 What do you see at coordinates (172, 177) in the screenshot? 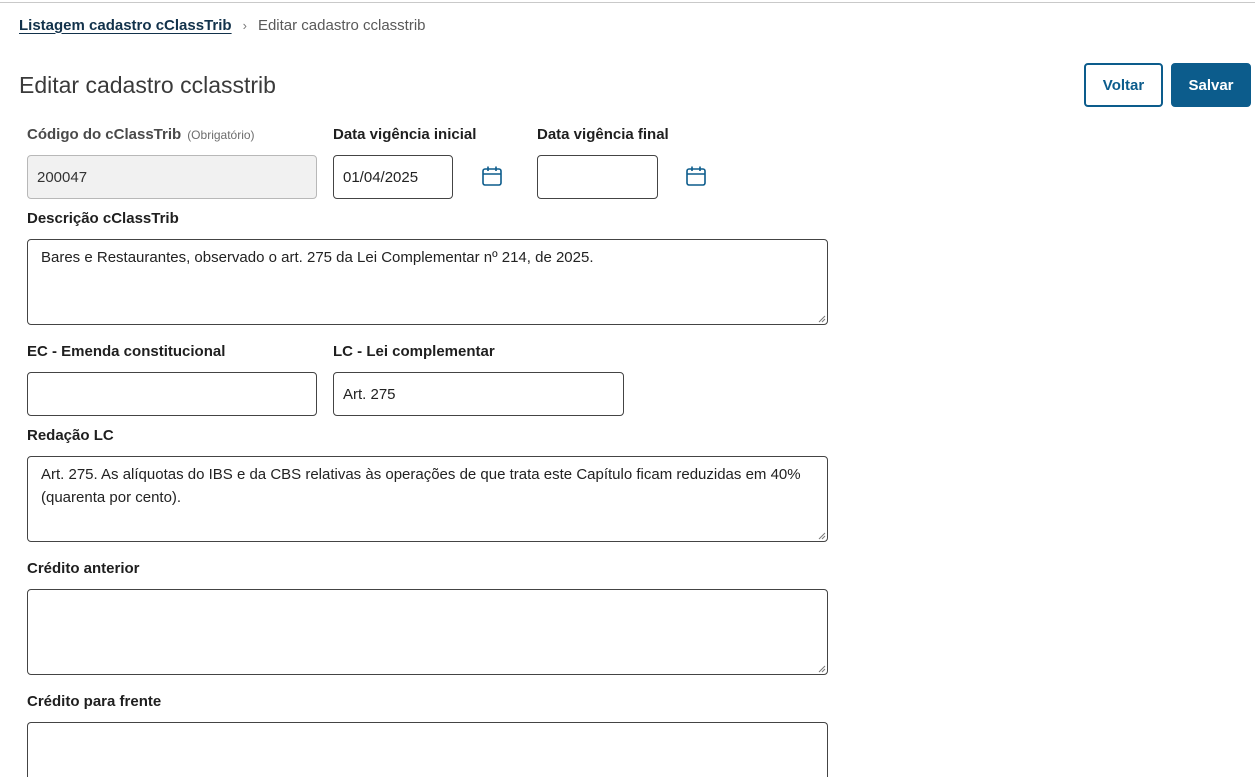
I see `codigo-field: 200047` at bounding box center [172, 177].